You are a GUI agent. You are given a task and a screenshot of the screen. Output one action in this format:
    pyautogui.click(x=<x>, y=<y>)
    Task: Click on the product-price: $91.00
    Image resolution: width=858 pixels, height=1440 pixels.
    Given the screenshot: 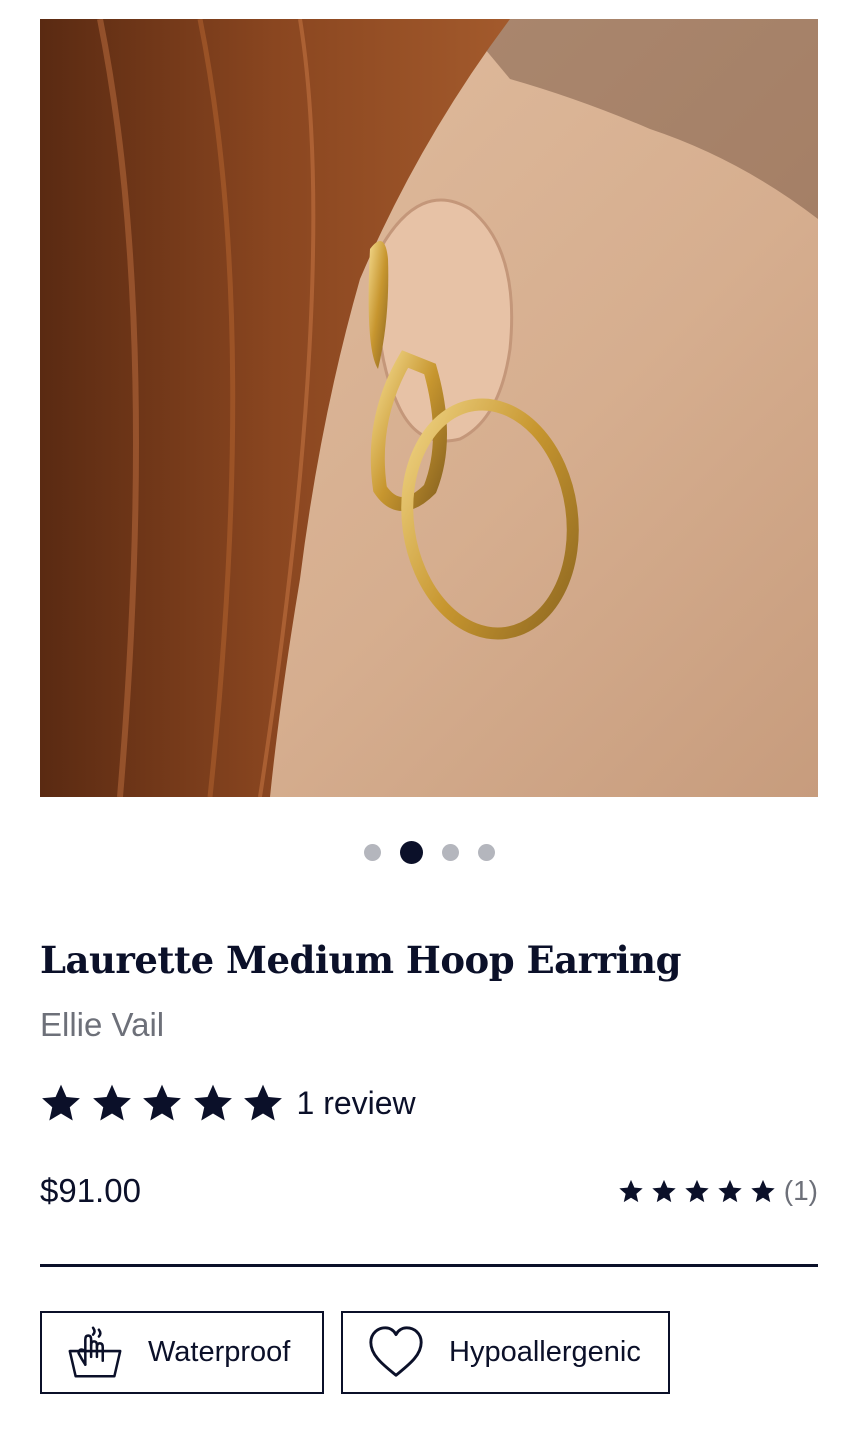 What is the action you would take?
    pyautogui.click(x=90, y=1190)
    